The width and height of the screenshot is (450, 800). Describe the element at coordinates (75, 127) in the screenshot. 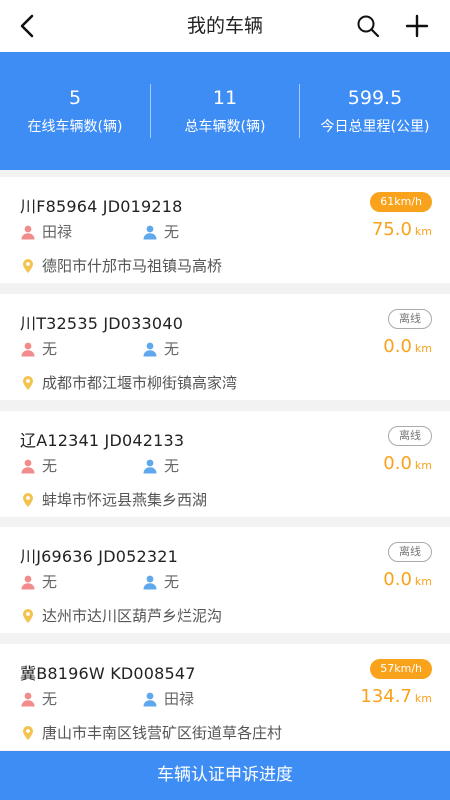

I see `stat-label: 在线车辆数(辆)` at that location.